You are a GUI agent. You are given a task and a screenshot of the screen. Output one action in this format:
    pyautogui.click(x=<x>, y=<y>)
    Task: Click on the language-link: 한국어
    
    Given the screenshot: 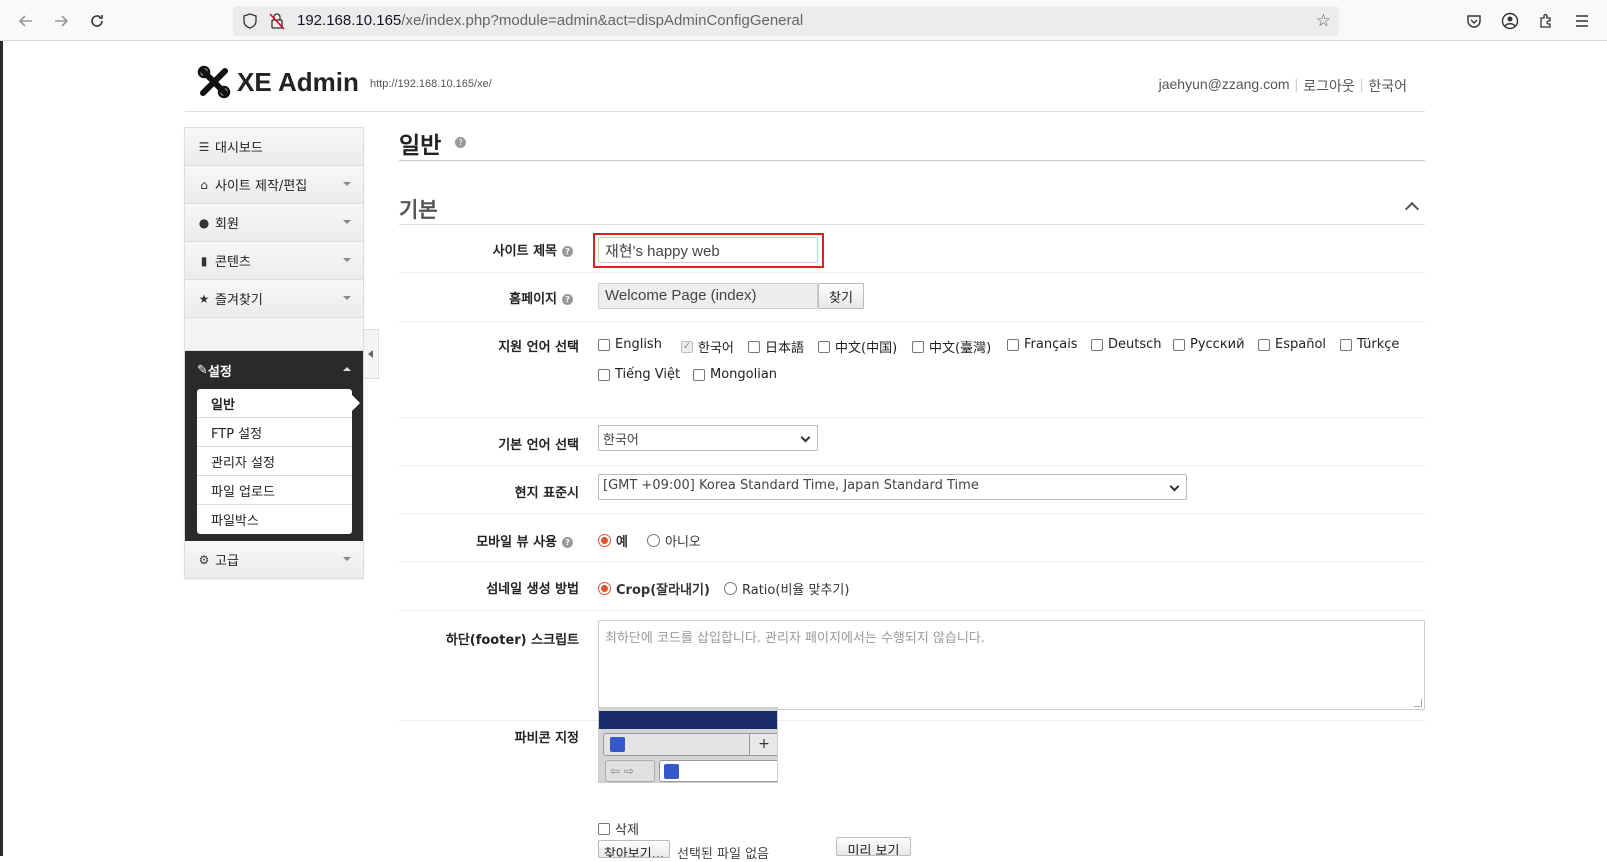 What is the action you would take?
    pyautogui.click(x=1387, y=86)
    